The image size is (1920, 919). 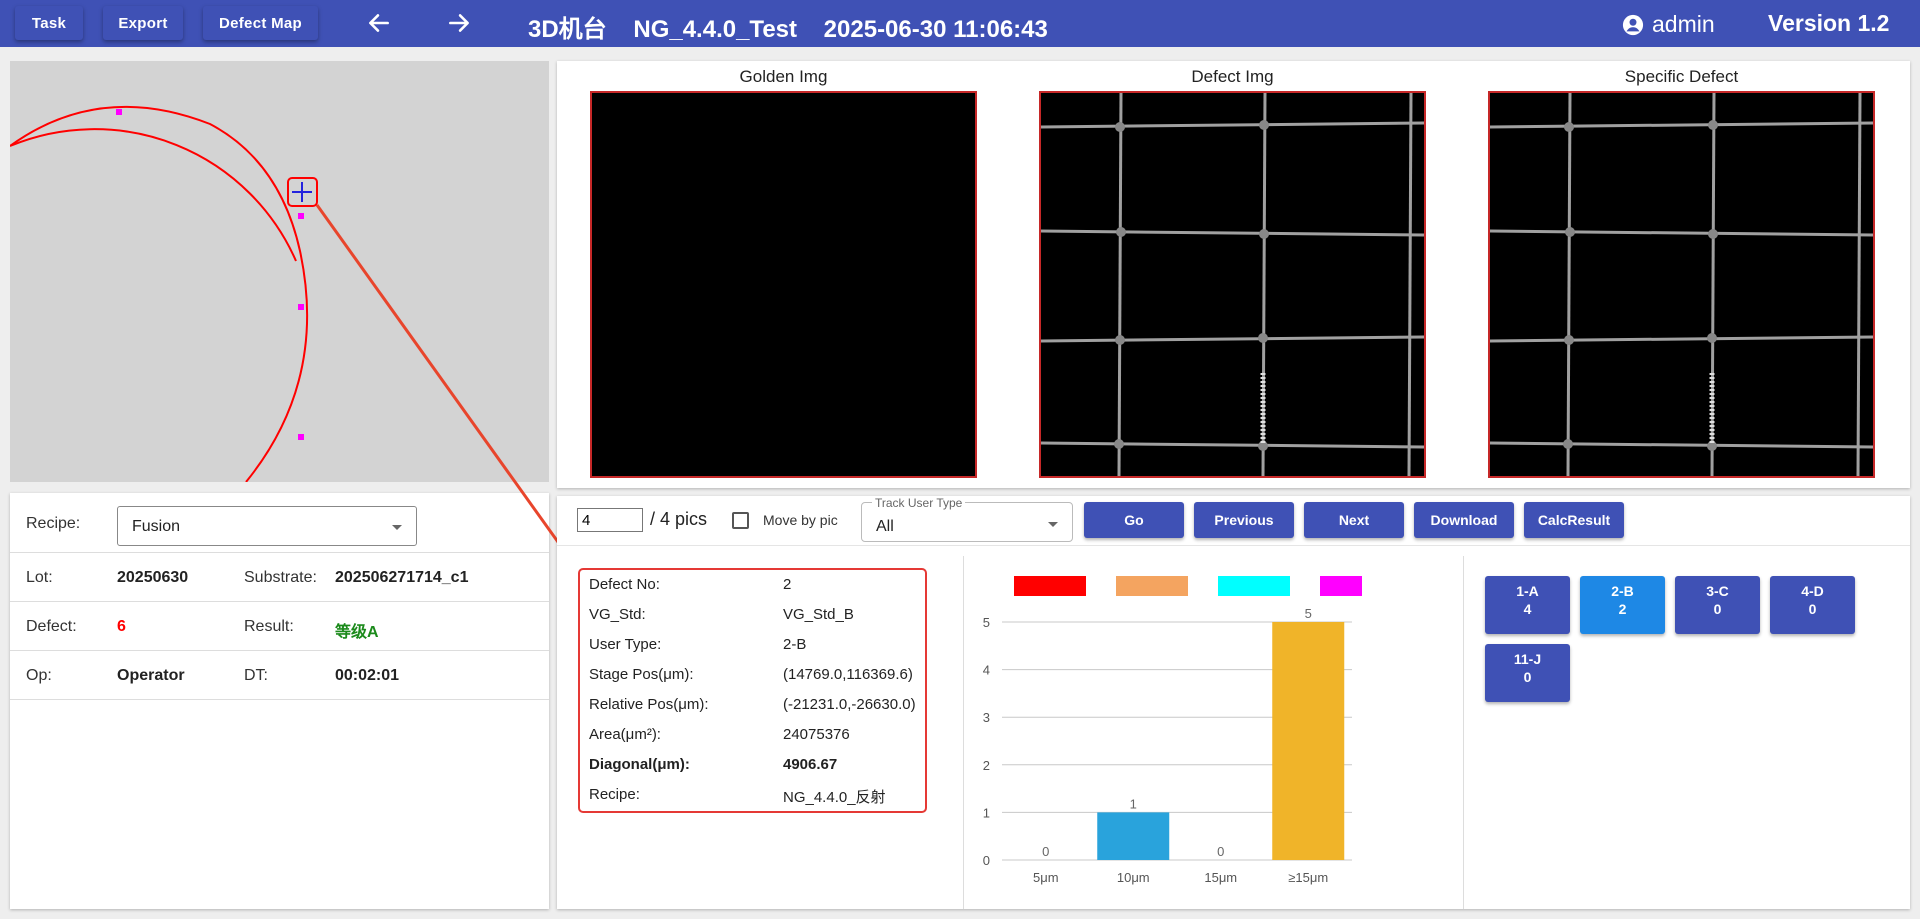 I want to click on user-type-button-1-a: 1-A 4, so click(x=1527, y=605).